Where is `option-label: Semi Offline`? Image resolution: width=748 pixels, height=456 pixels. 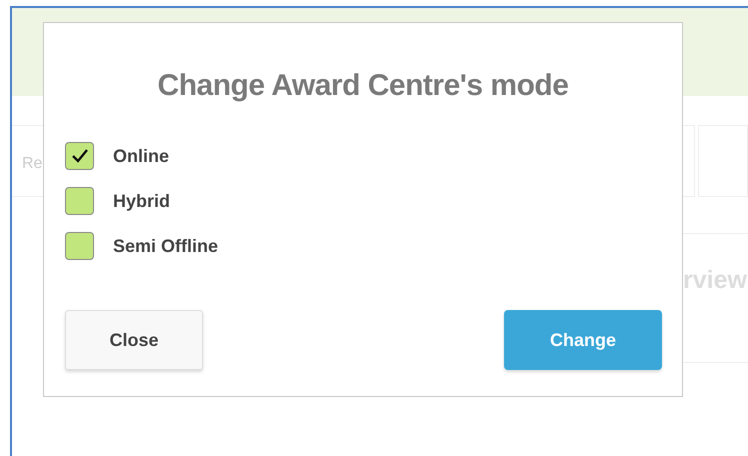 option-label: Semi Offline is located at coordinates (165, 246).